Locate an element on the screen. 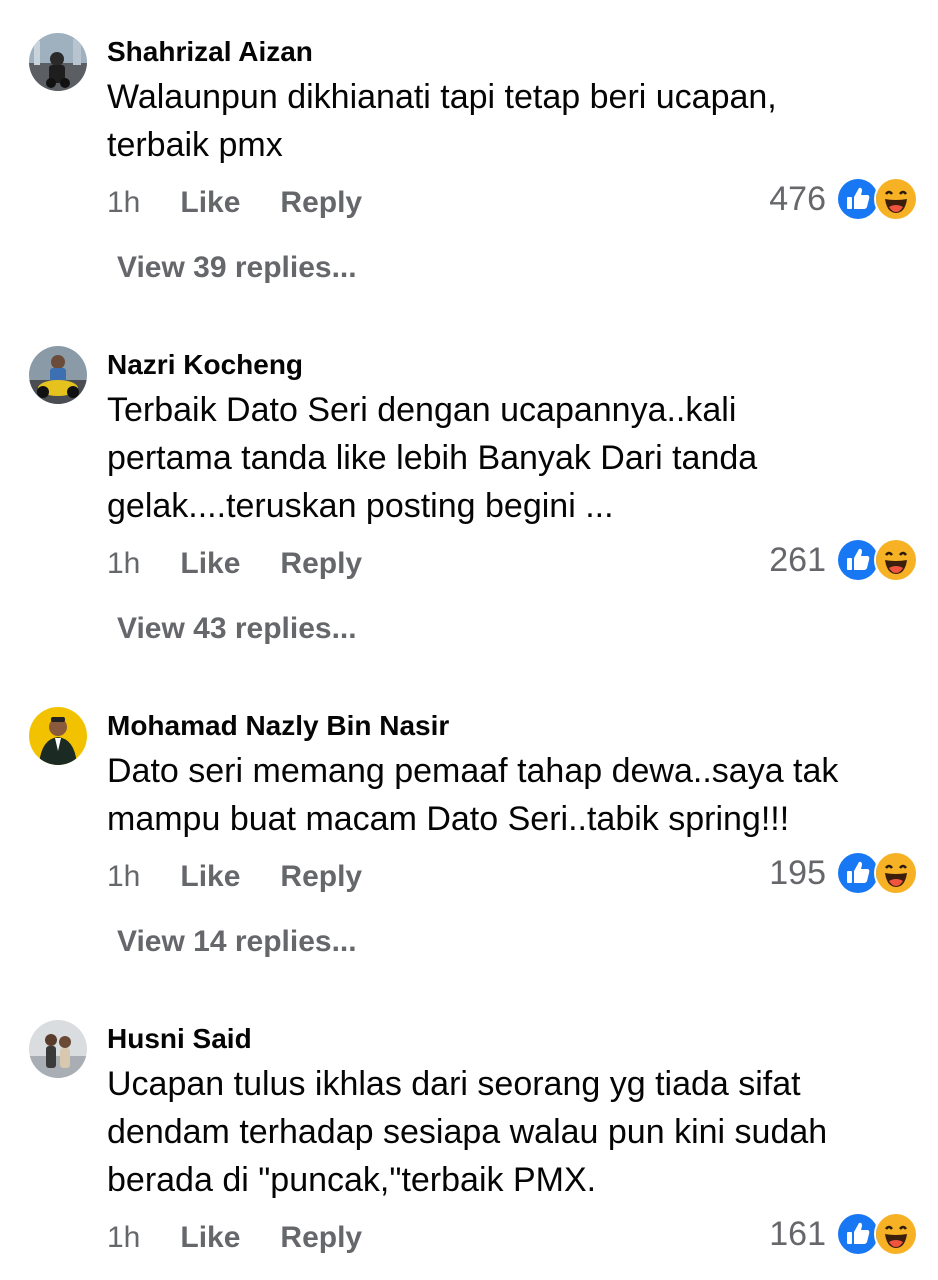  comment-author: Shahrizal Aizan is located at coordinates (210, 52).